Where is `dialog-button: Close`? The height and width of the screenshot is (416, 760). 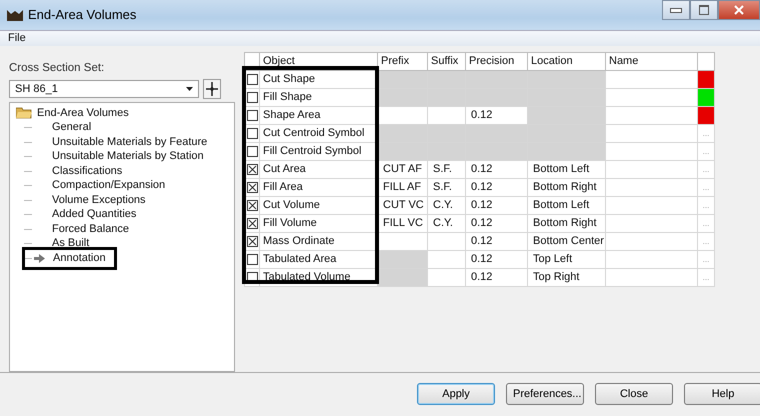 dialog-button: Close is located at coordinates (634, 394).